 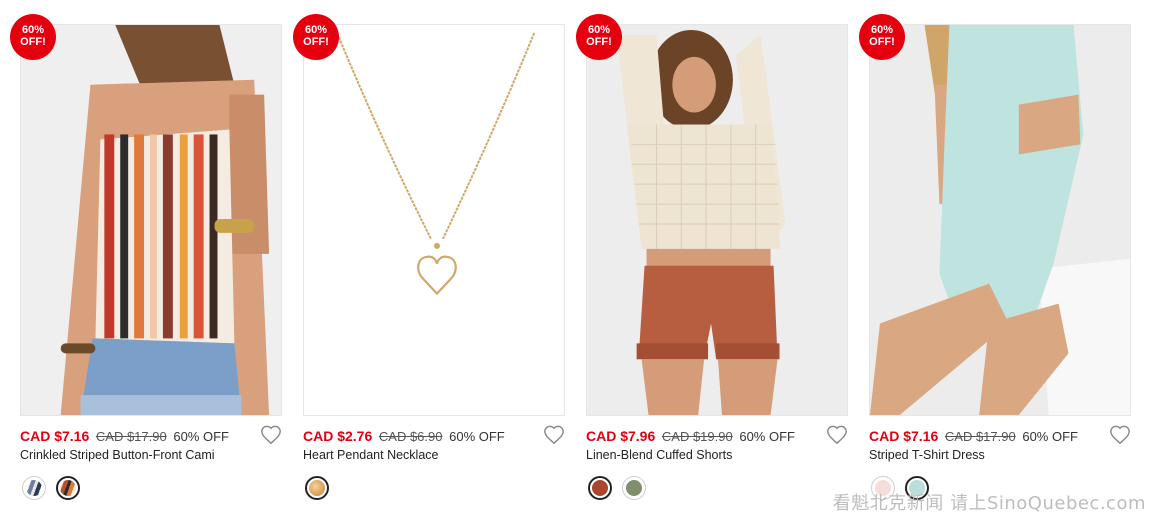 What do you see at coordinates (621, 436) in the screenshot?
I see `sale-price: CAD $7.96` at bounding box center [621, 436].